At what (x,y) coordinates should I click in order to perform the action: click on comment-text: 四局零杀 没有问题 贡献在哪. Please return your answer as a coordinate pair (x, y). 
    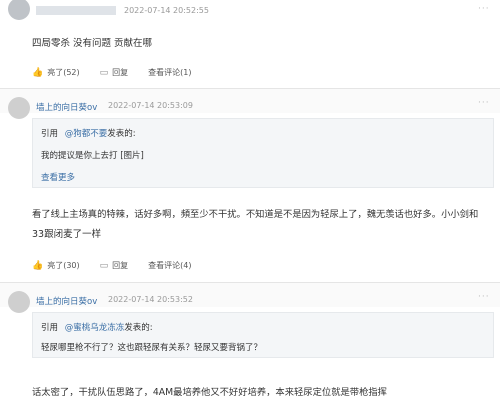
    Looking at the image, I should click on (92, 43).